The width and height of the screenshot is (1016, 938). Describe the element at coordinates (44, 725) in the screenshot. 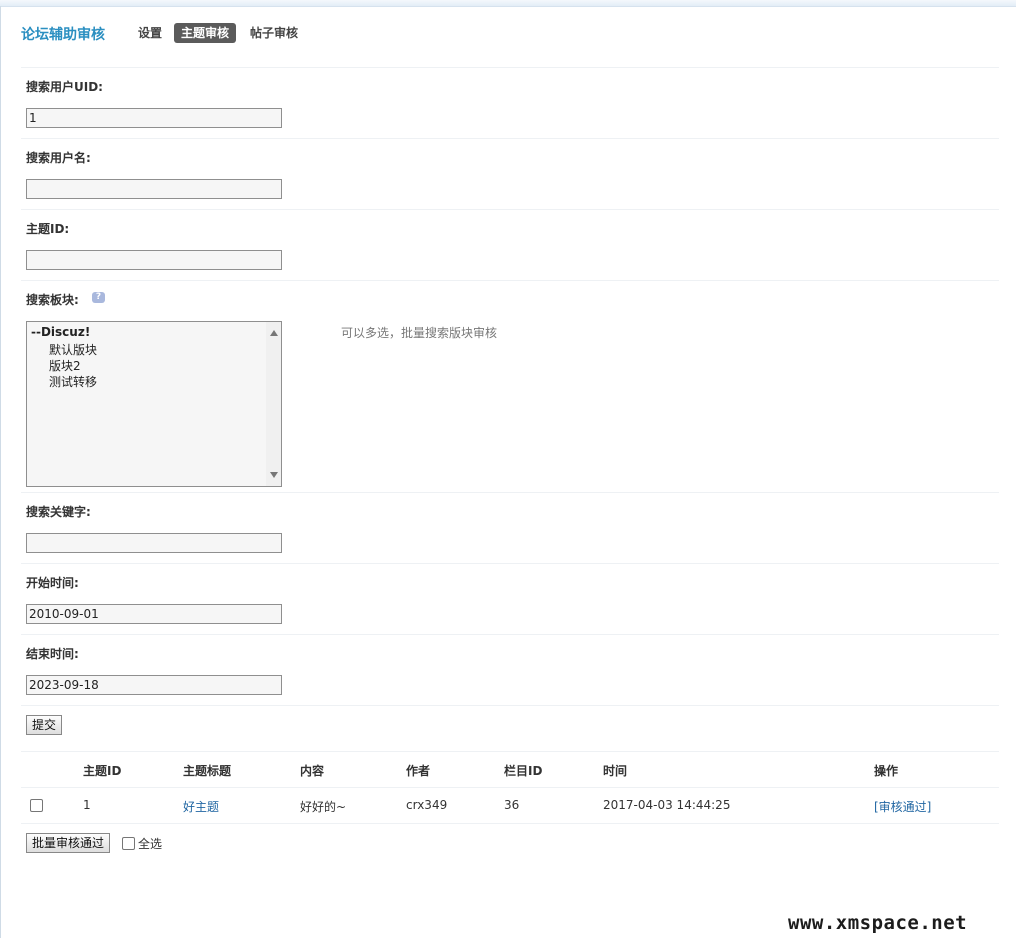

I see `submit-button: 提交` at that location.